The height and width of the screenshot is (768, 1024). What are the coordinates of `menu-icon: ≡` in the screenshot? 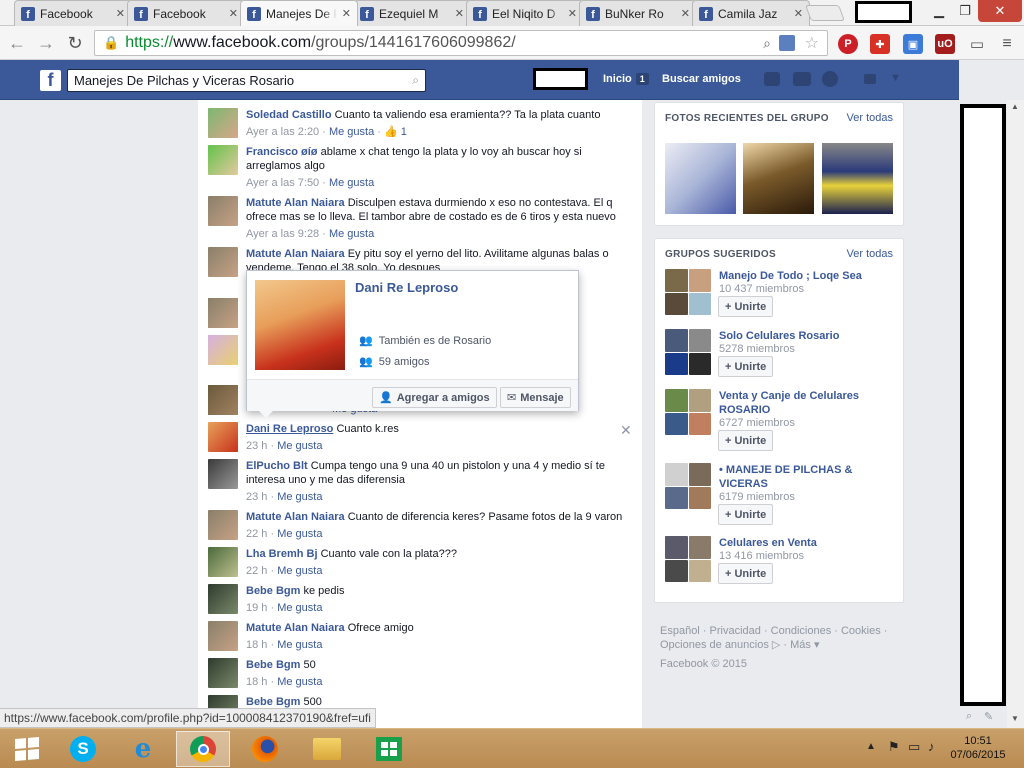 It's located at (1007, 44).